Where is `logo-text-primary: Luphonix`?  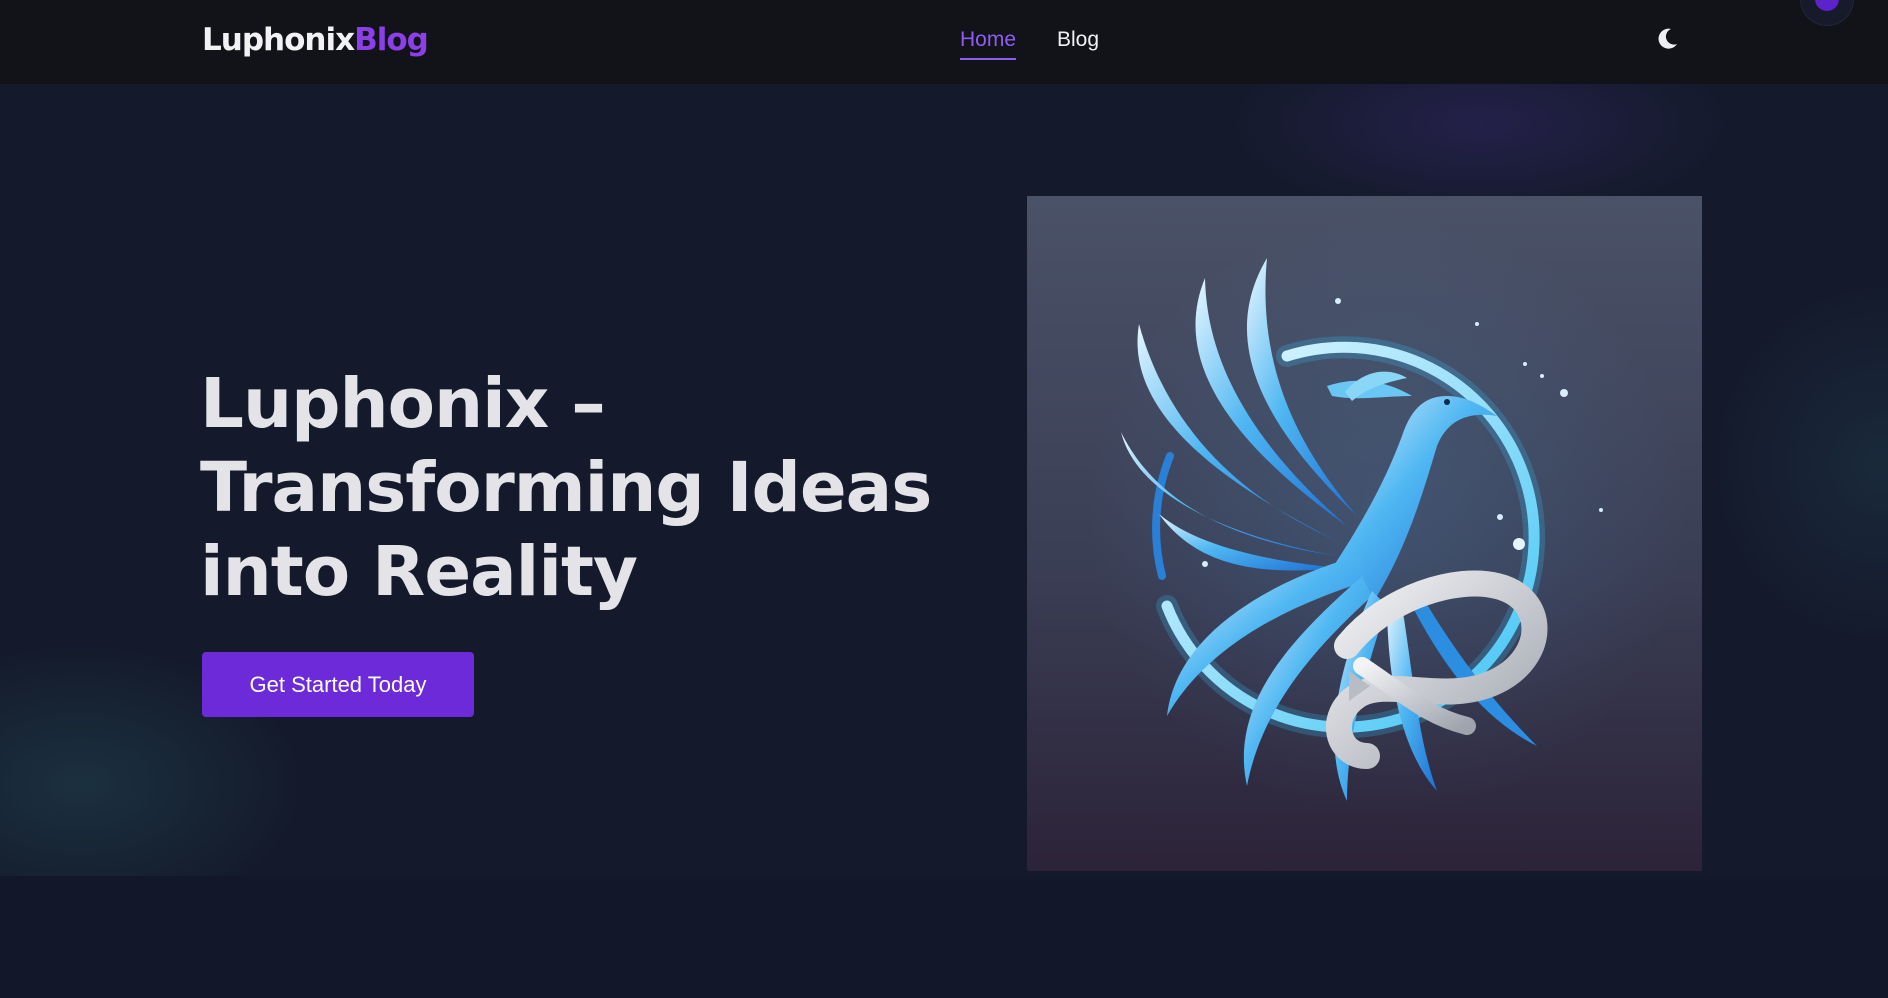
logo-text-primary: Luphonix is located at coordinates (278, 40).